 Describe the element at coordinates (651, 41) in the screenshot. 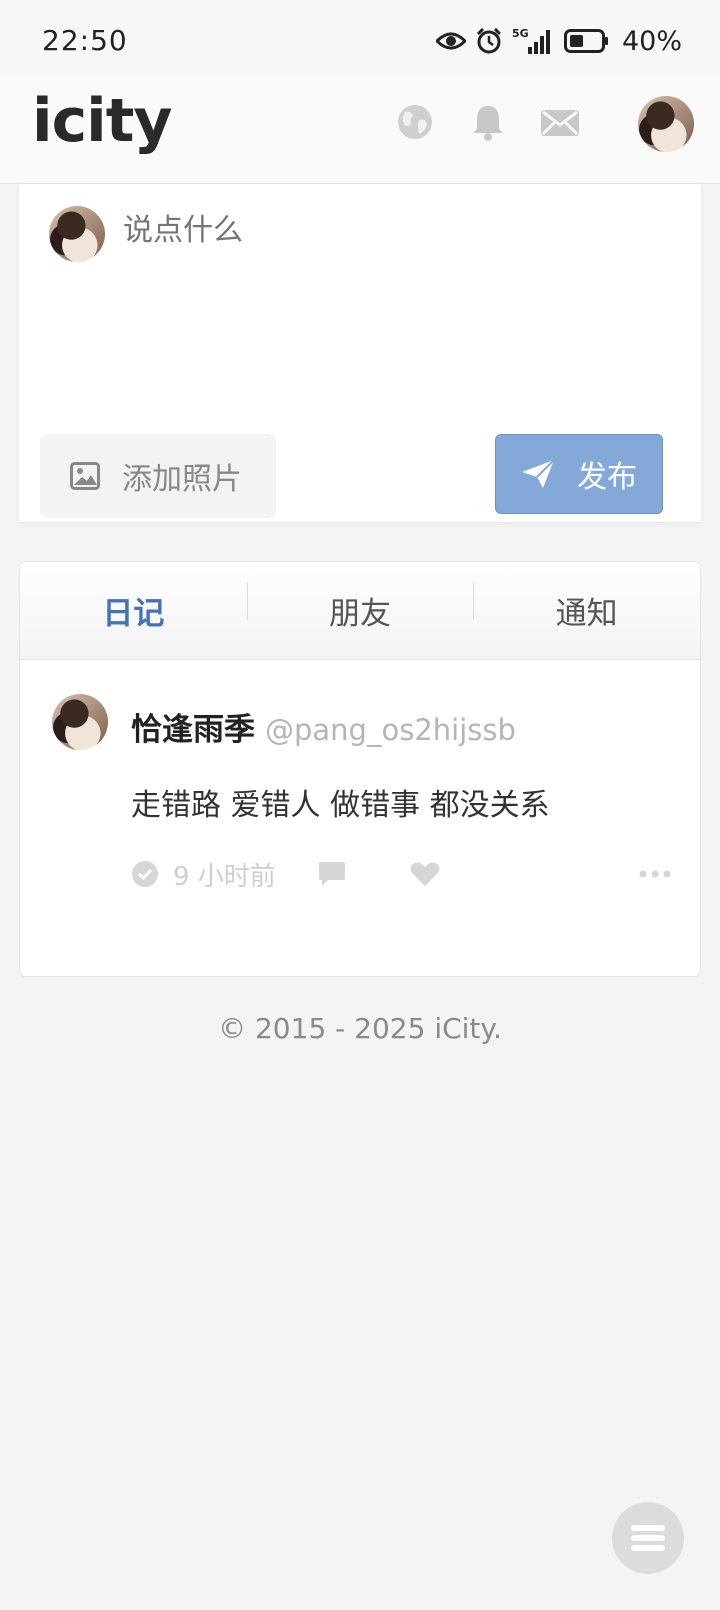

I see `battery-percent: 40%` at that location.